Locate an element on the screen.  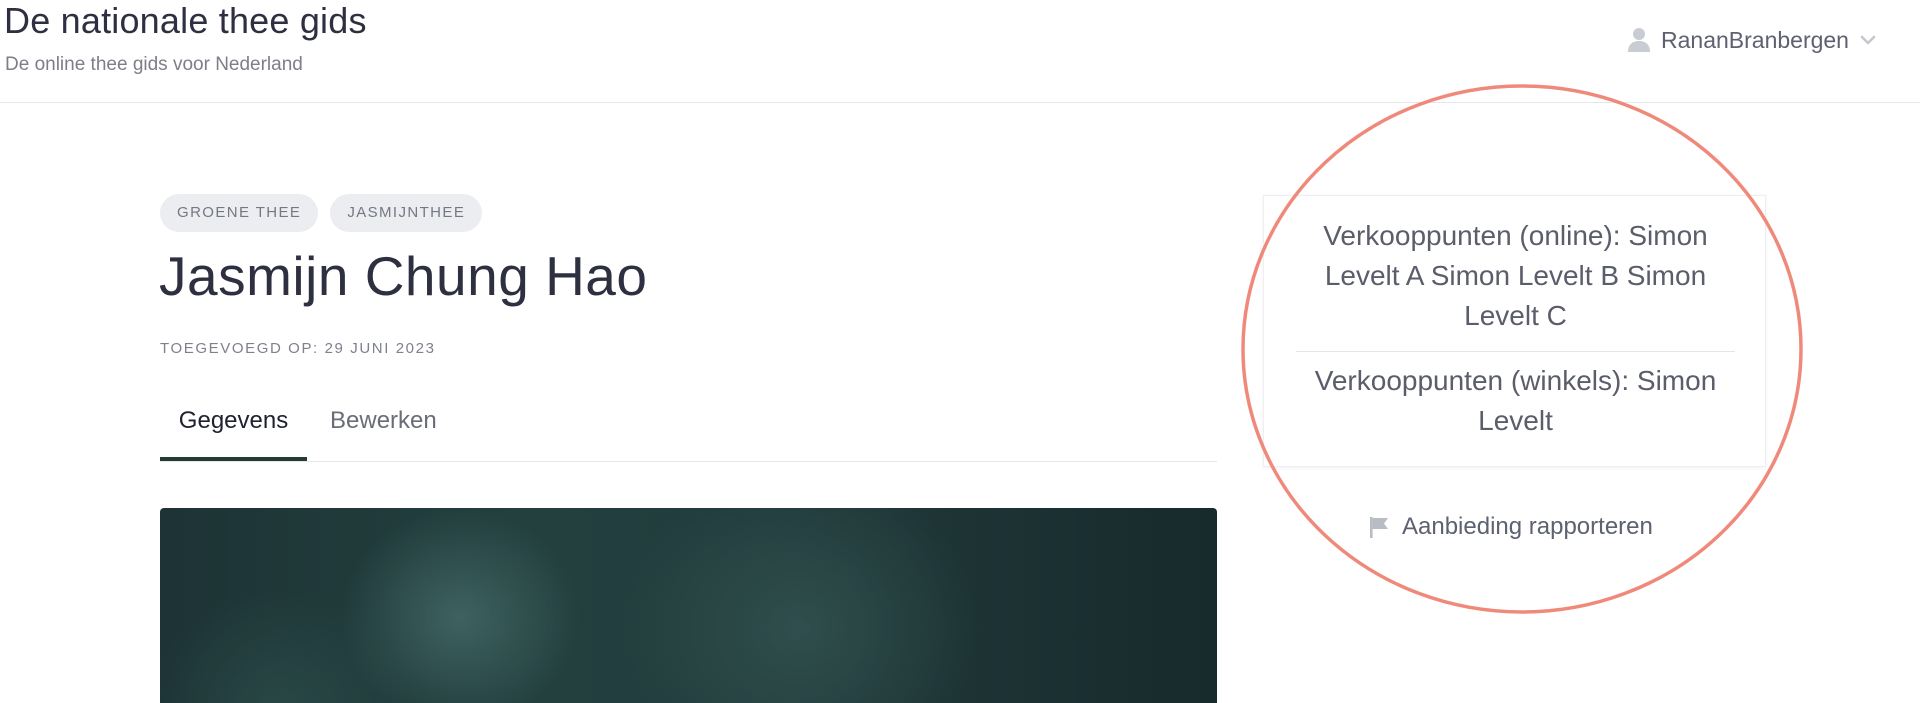
user-menu: RananBranbergen is located at coordinates (1752, 40).